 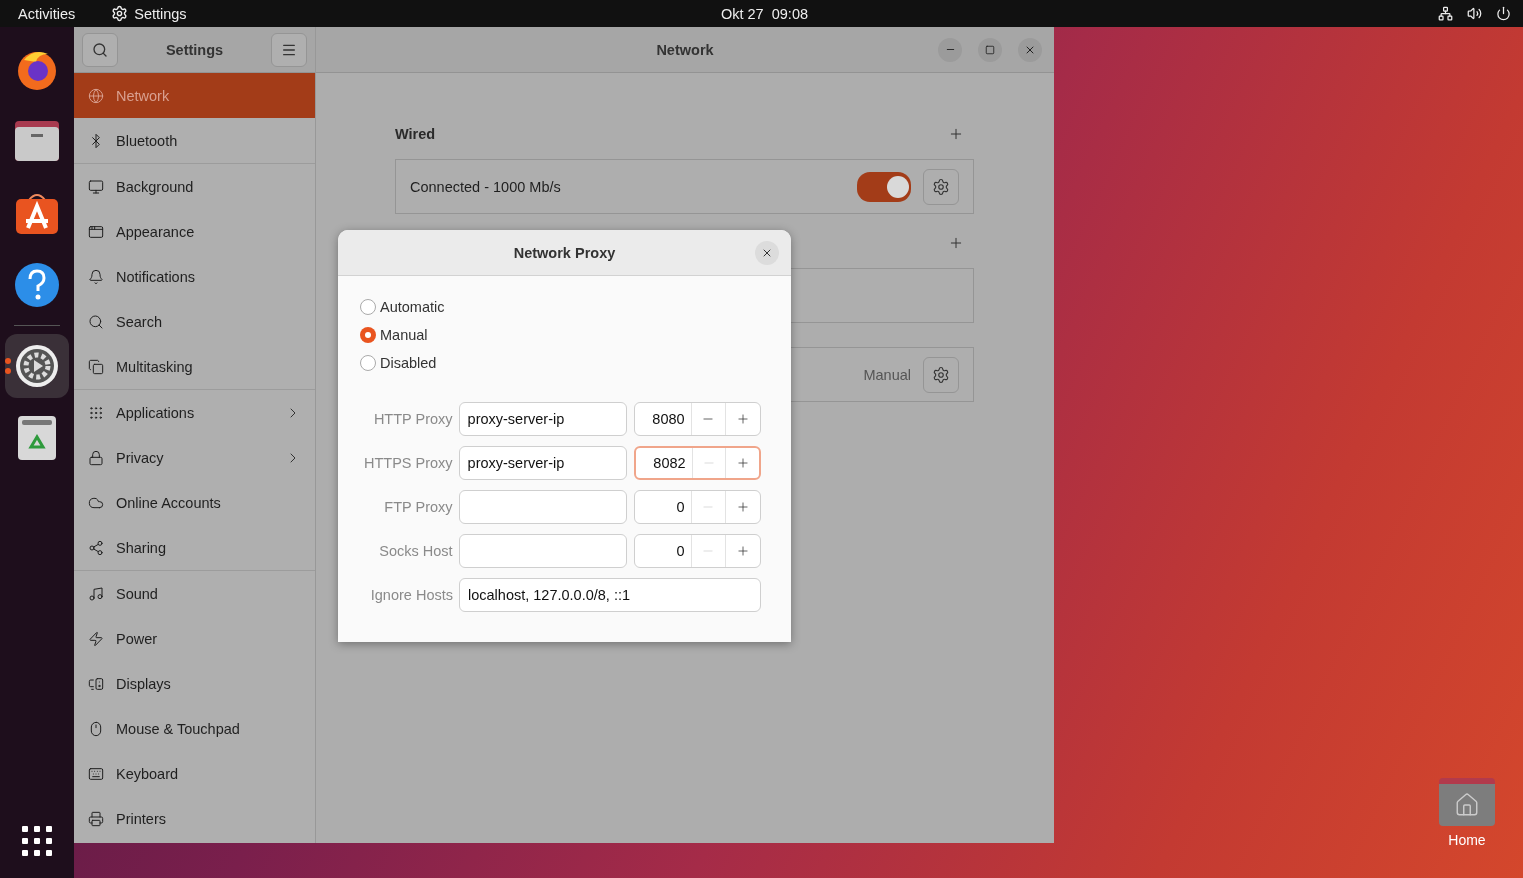 I want to click on menu-button, so click(x=289, y=49).